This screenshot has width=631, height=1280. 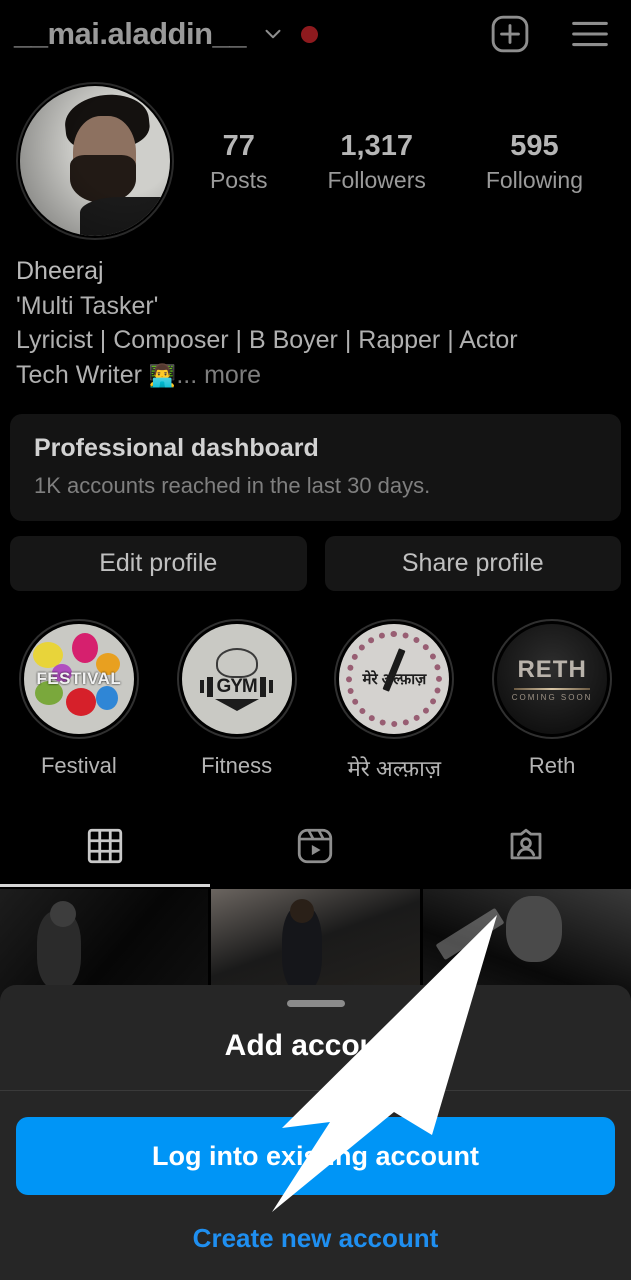 I want to click on stat-posts-value: 77, so click(x=238, y=145).